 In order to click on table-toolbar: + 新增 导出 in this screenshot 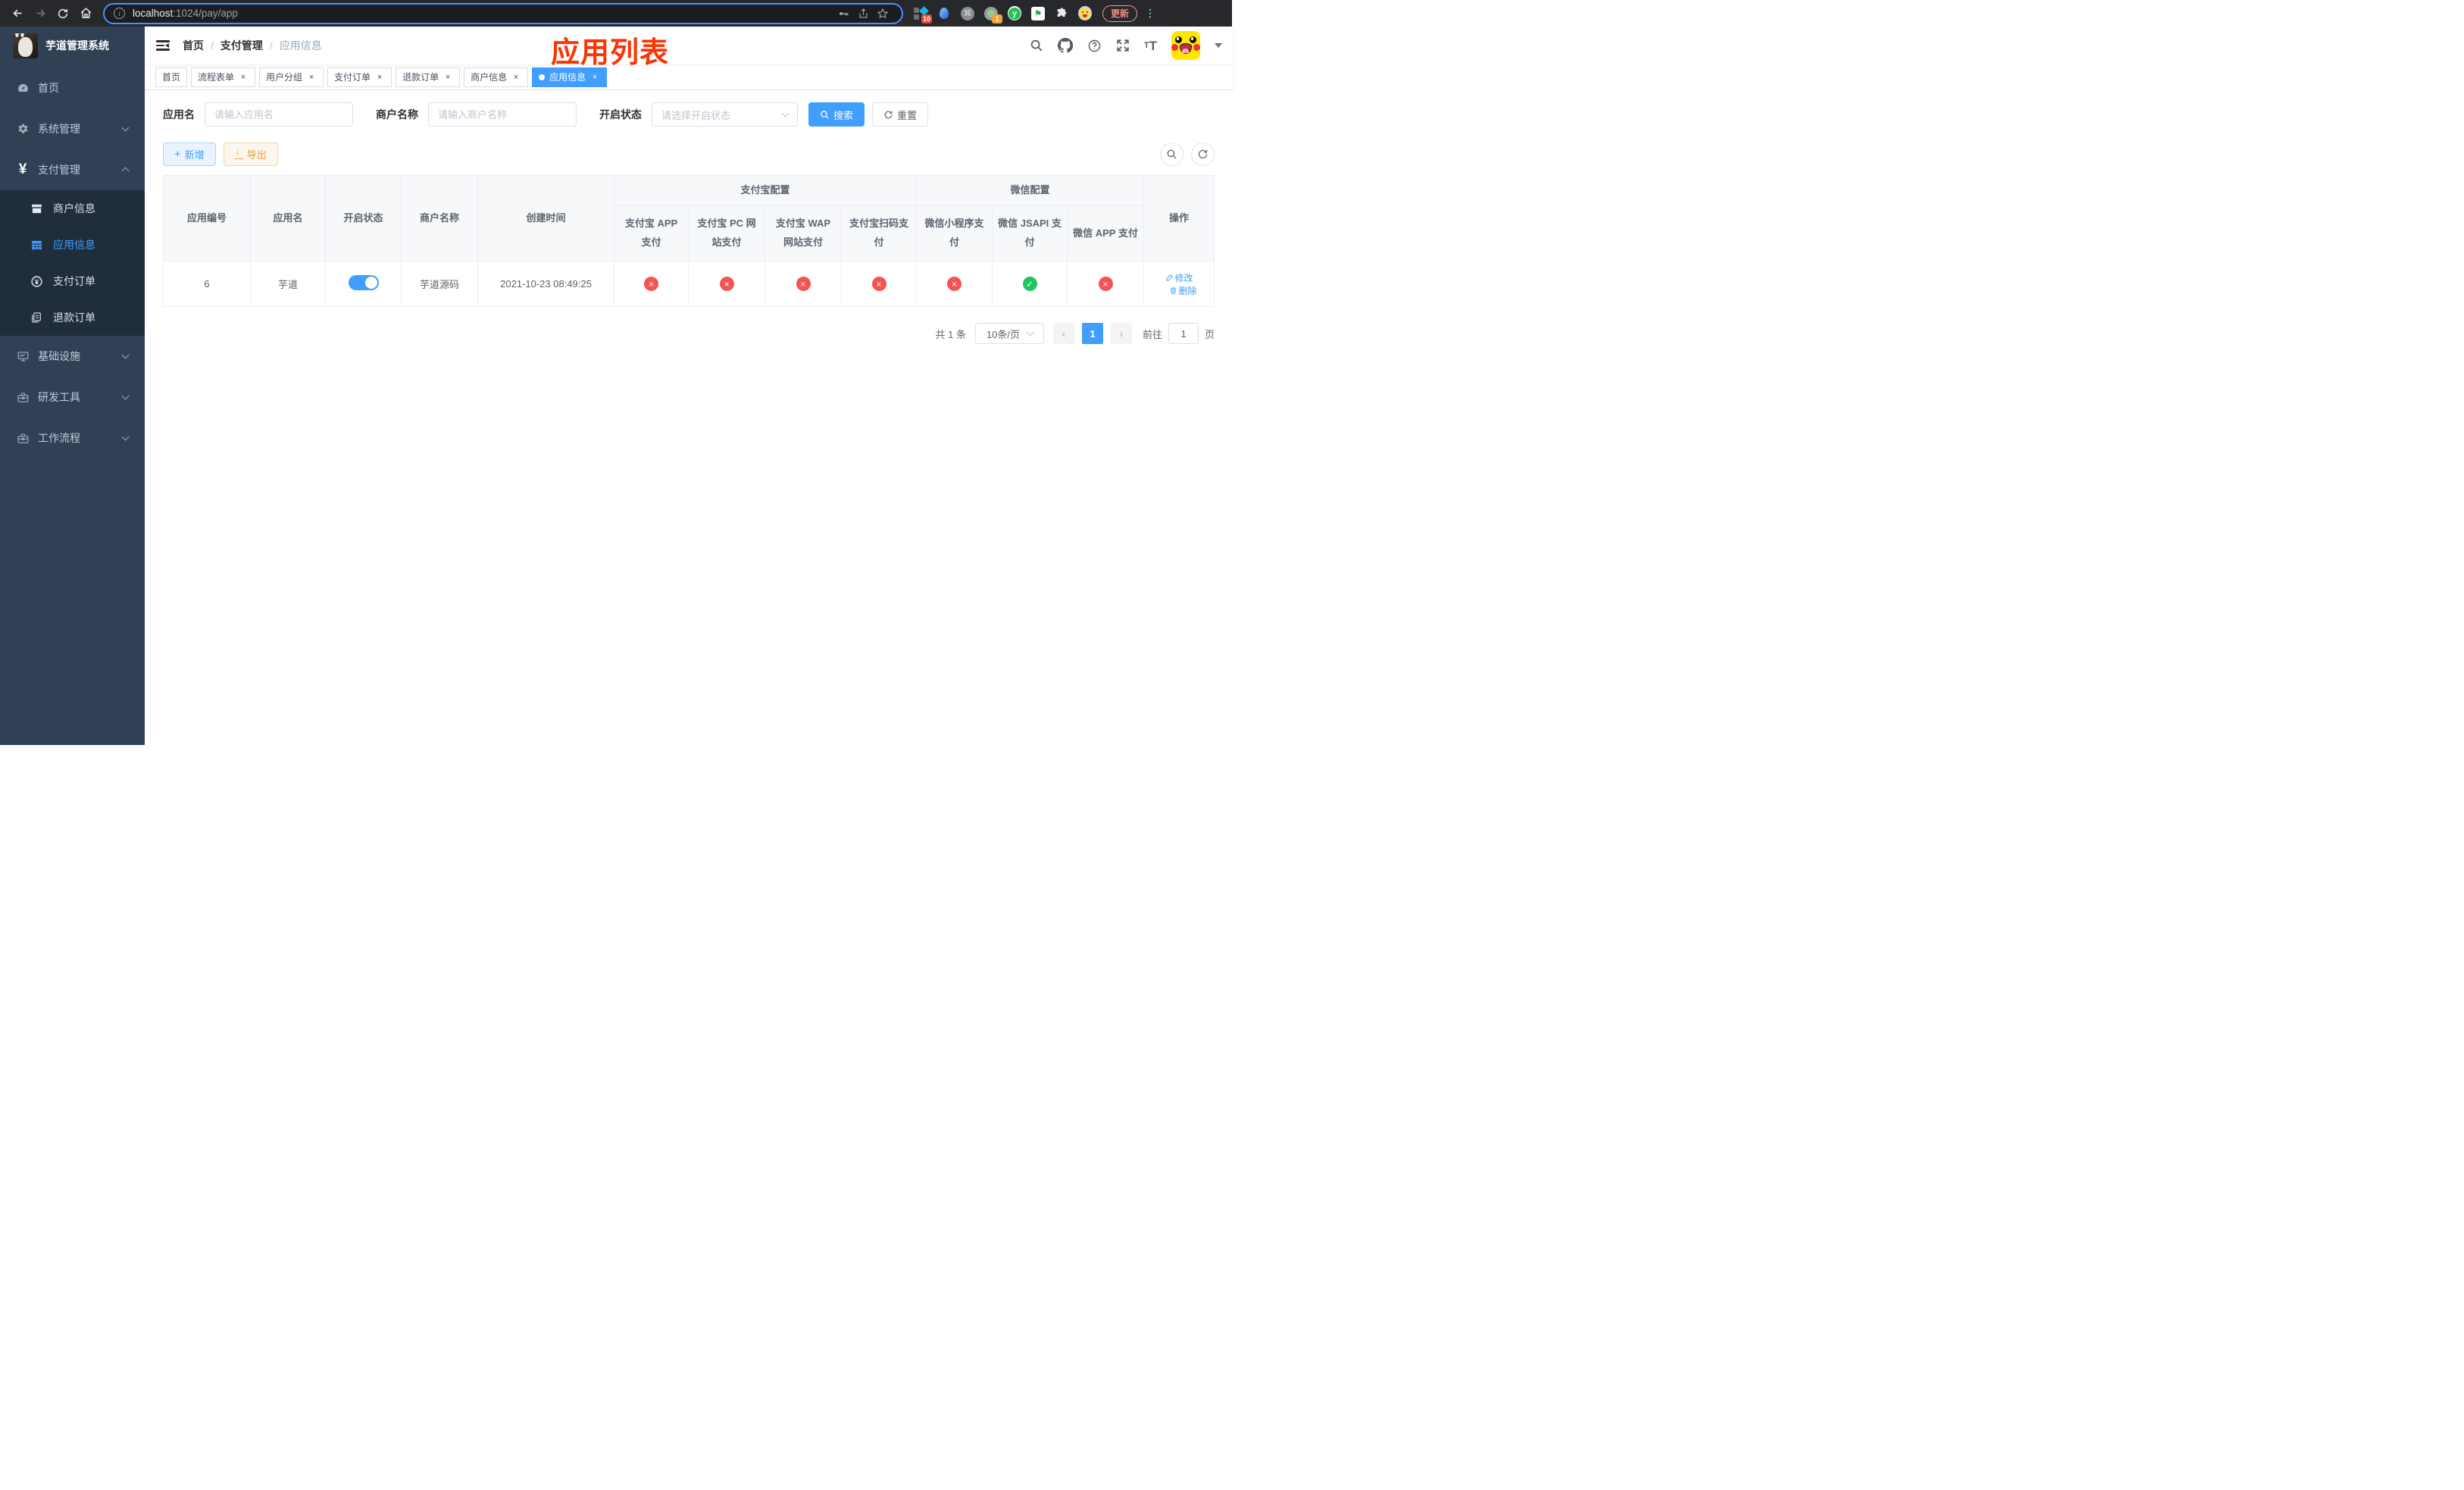, I will do `click(689, 154)`.